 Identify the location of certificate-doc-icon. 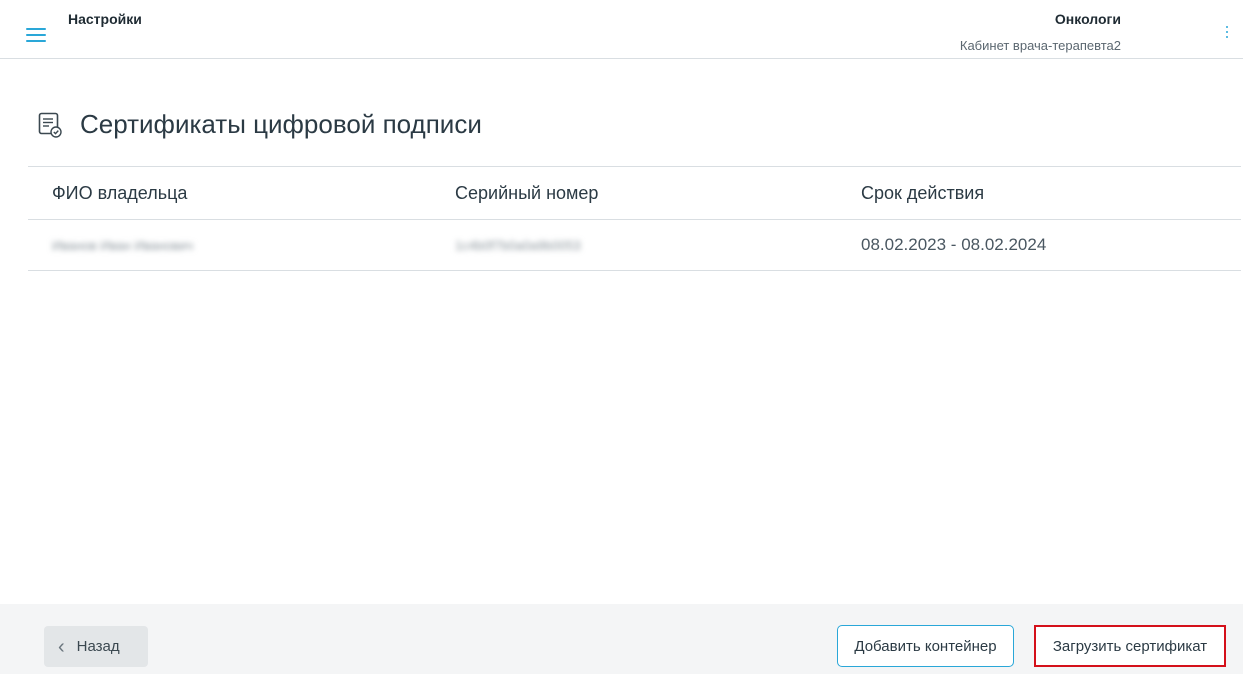
(50, 125).